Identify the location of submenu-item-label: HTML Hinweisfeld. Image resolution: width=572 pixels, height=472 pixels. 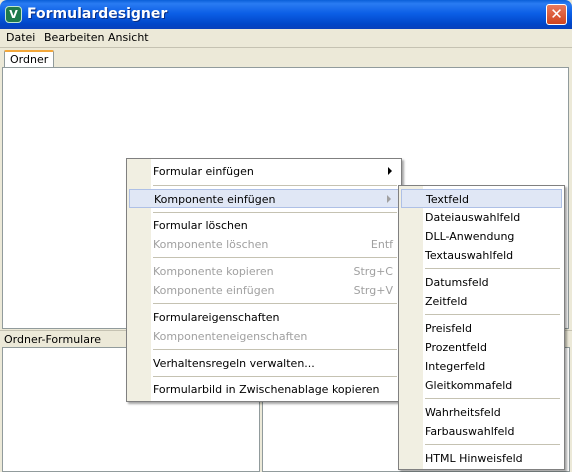
(474, 458).